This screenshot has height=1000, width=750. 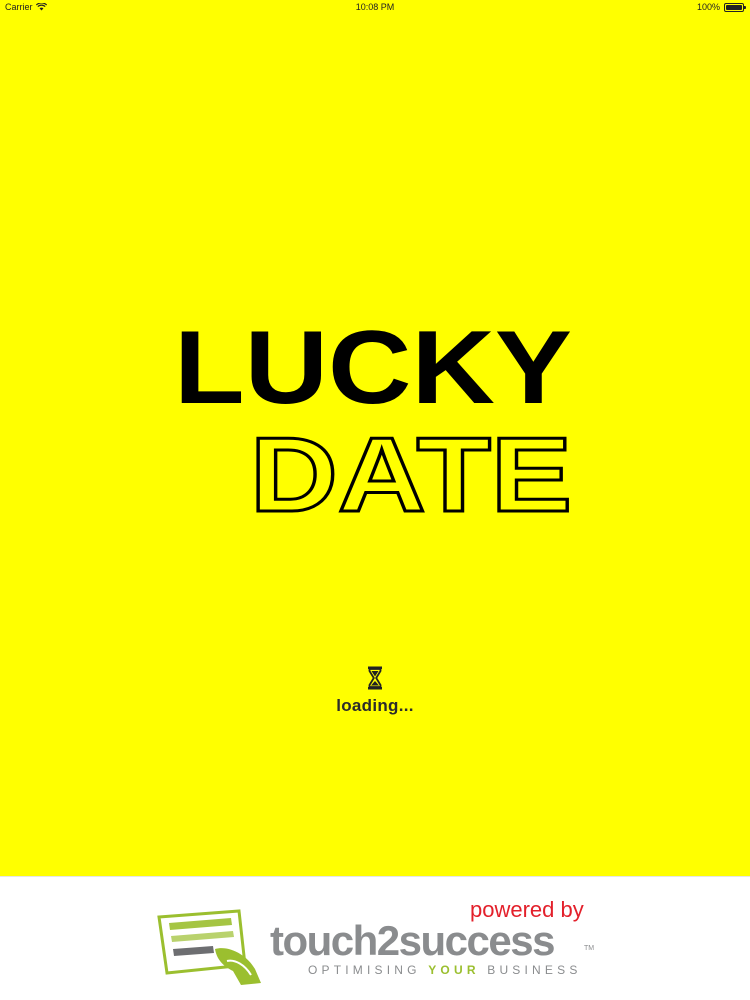 I want to click on battery-level, so click(x=734, y=7).